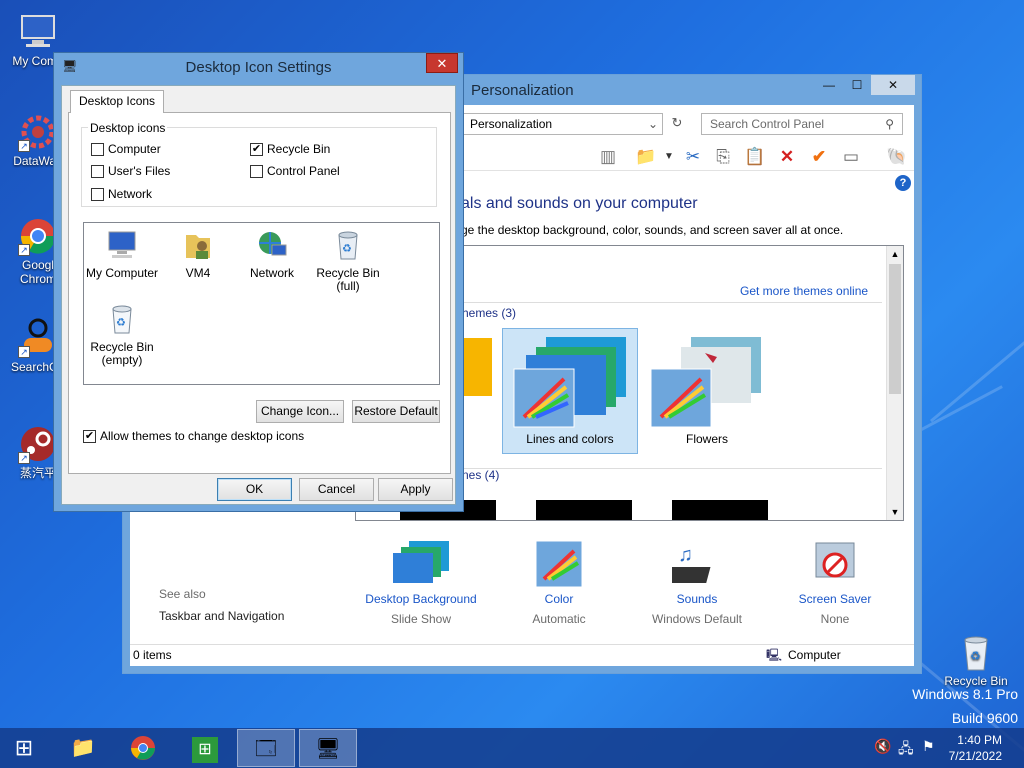  What do you see at coordinates (130, 171) in the screenshot?
I see `checkbox-users-files: User's Files` at bounding box center [130, 171].